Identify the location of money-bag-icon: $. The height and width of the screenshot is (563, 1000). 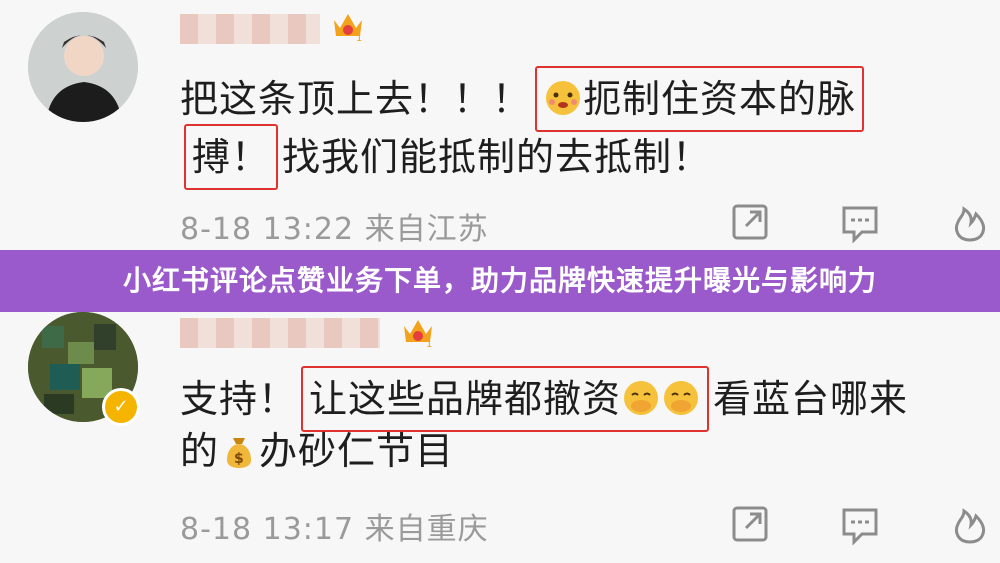
(239, 450).